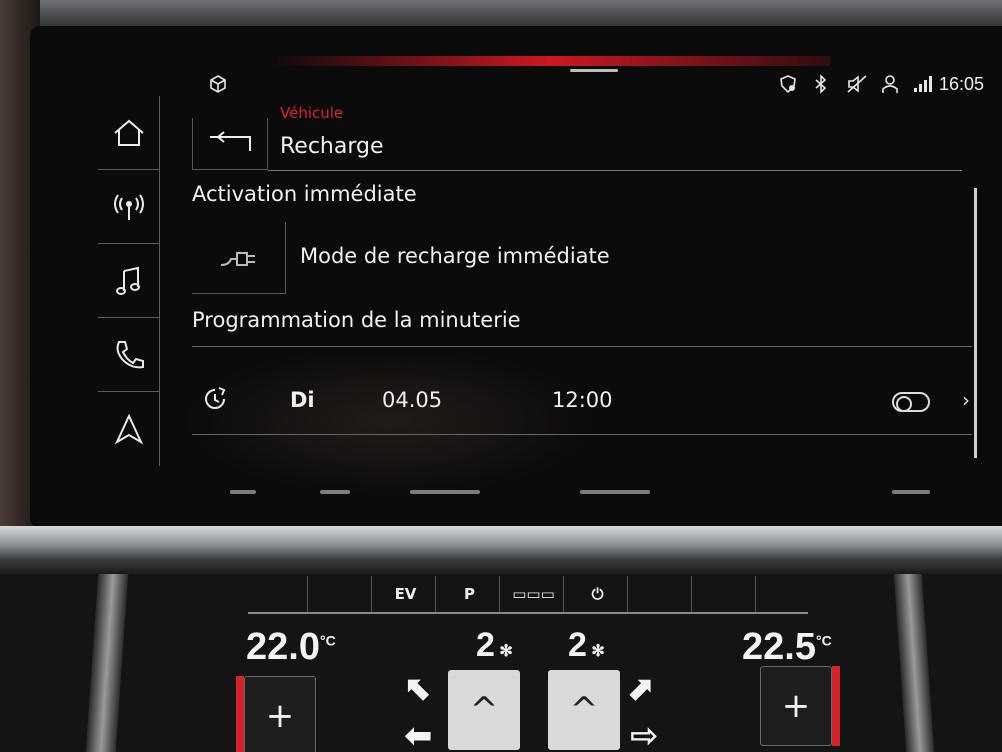  I want to click on section-timer-title: Programmation de la minuterie, so click(356, 320).